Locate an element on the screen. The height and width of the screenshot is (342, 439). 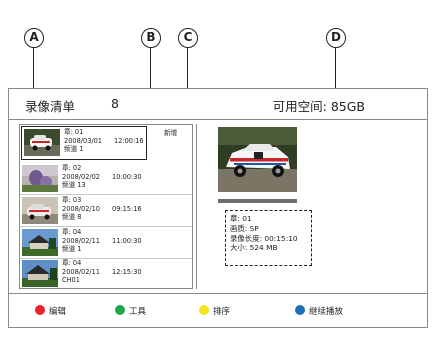
panel-divider is located at coordinates (197, 206).